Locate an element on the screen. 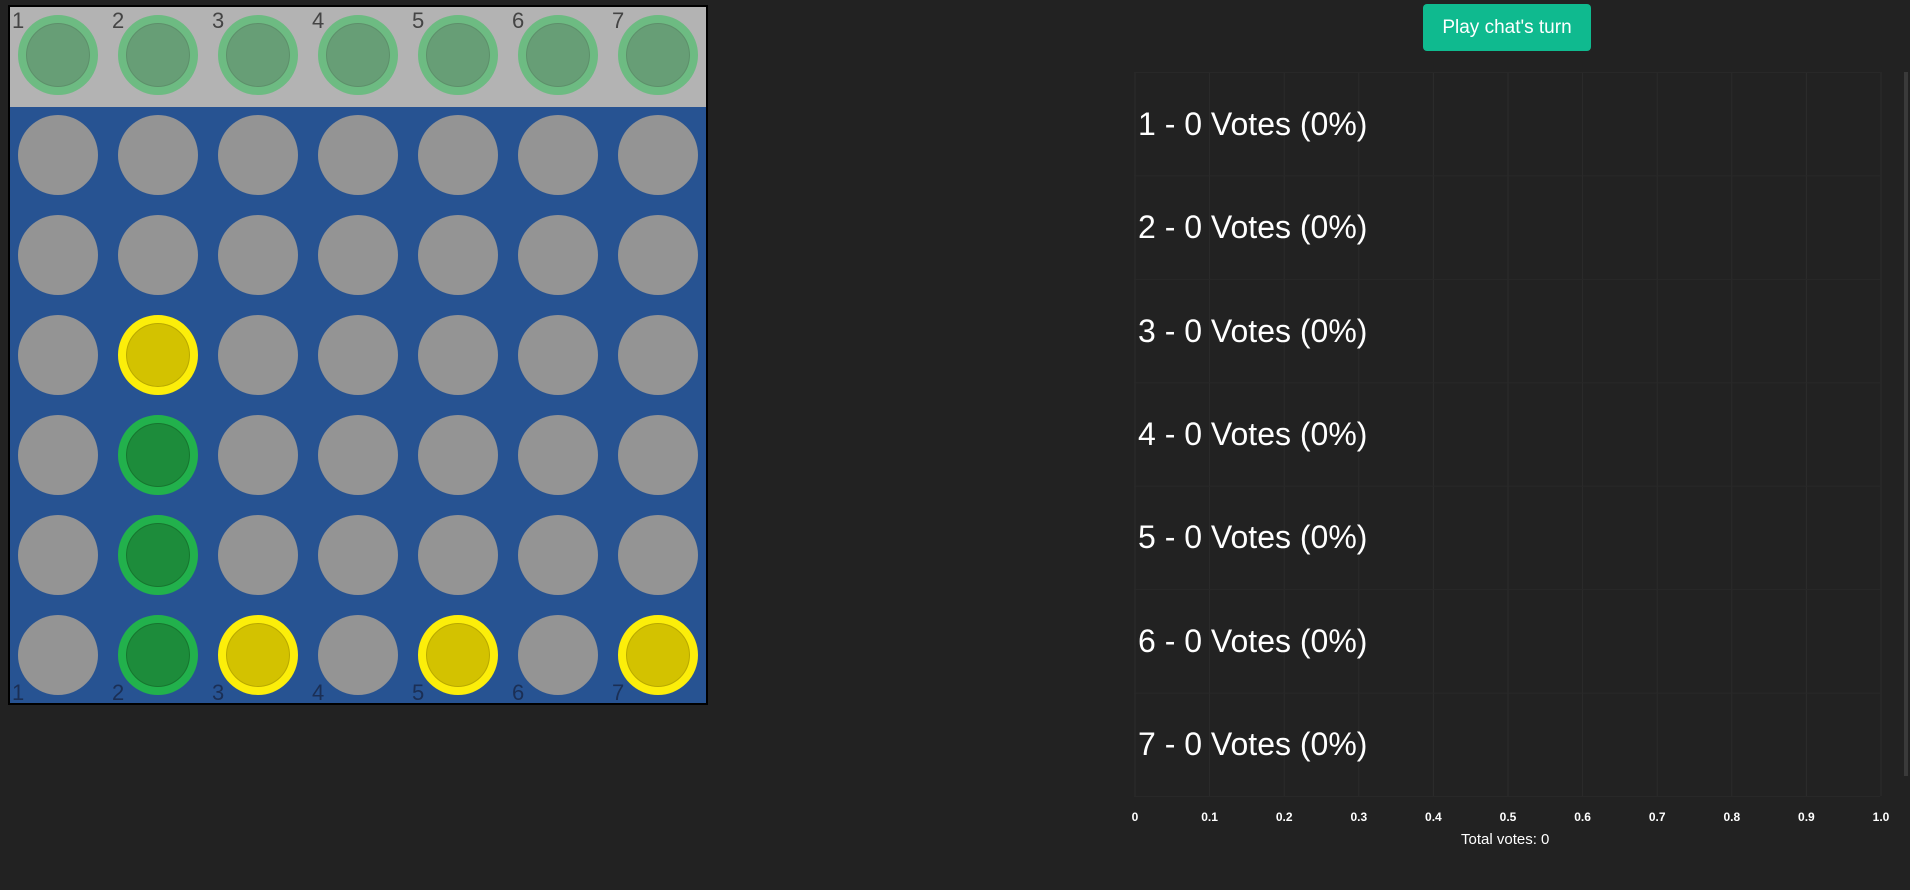 The image size is (1910, 890). x-tick-label: 0.4 is located at coordinates (1433, 817).